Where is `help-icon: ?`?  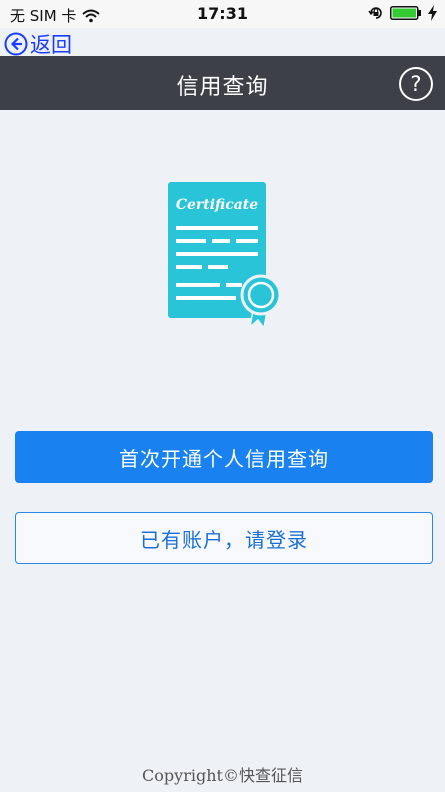 help-icon: ? is located at coordinates (416, 84).